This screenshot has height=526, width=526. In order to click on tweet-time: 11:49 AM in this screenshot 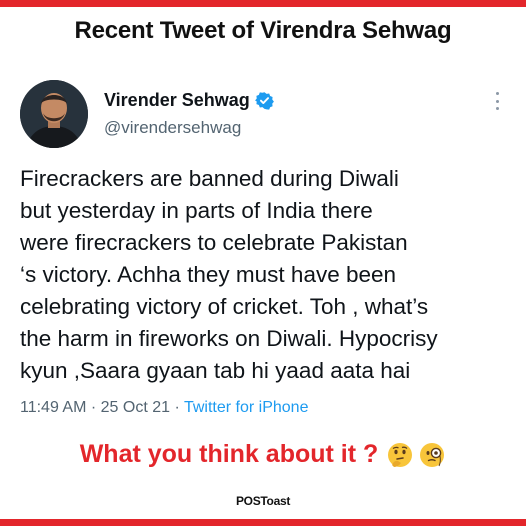, I will do `click(53, 407)`.